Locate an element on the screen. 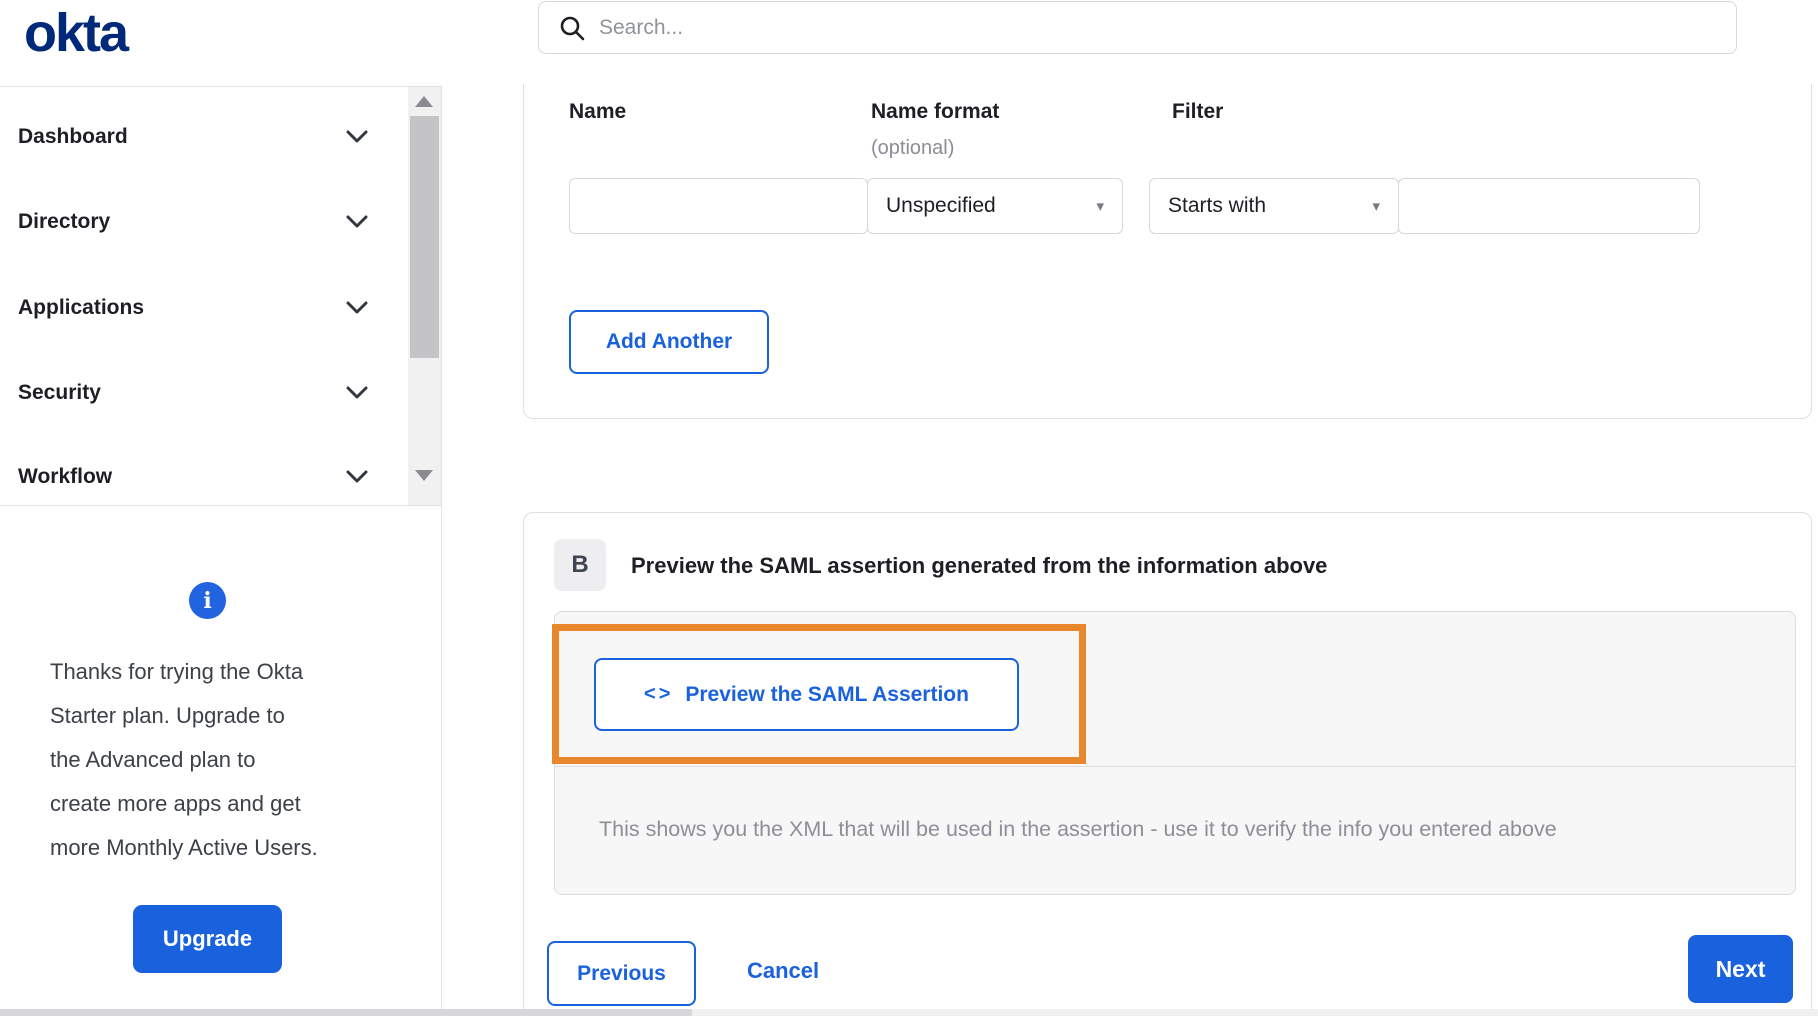  attribute-name-input is located at coordinates (718, 206).